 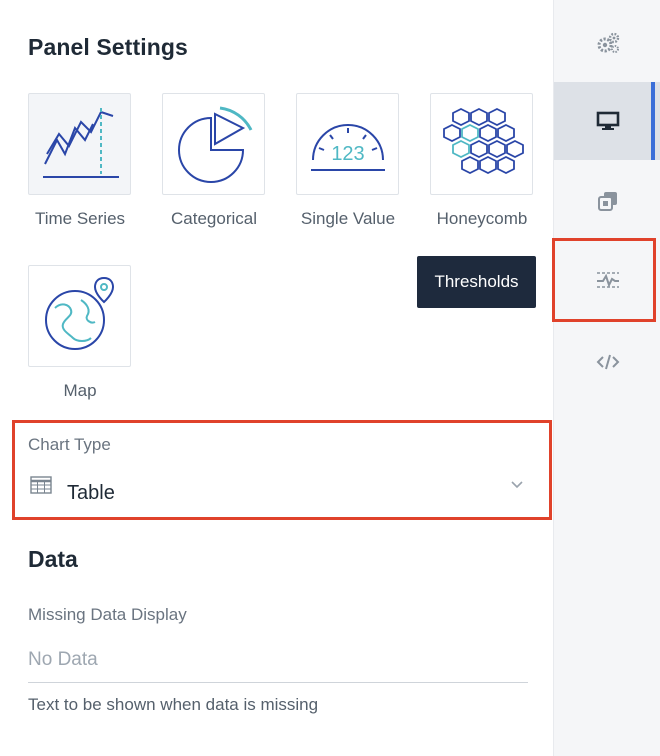 What do you see at coordinates (282, 488) in the screenshot?
I see `chart-type-dropdown: Table` at bounding box center [282, 488].